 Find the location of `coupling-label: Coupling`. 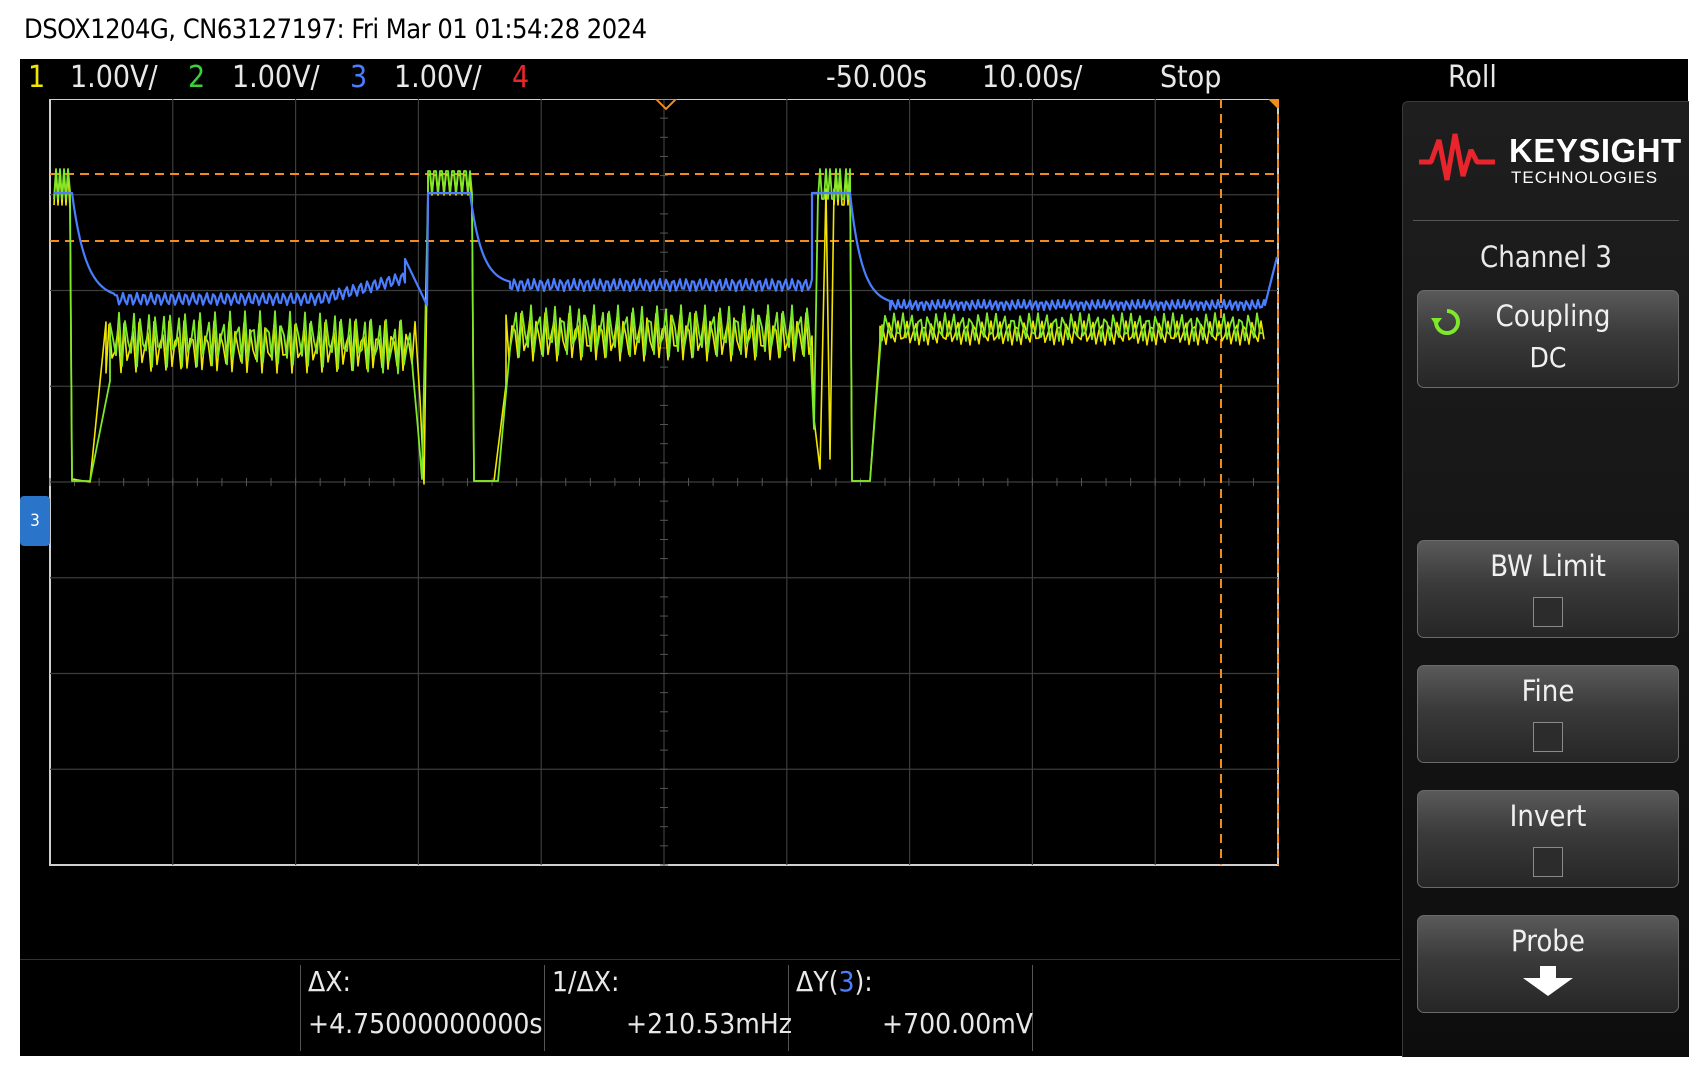

coupling-label: Coupling is located at coordinates (1553, 316).